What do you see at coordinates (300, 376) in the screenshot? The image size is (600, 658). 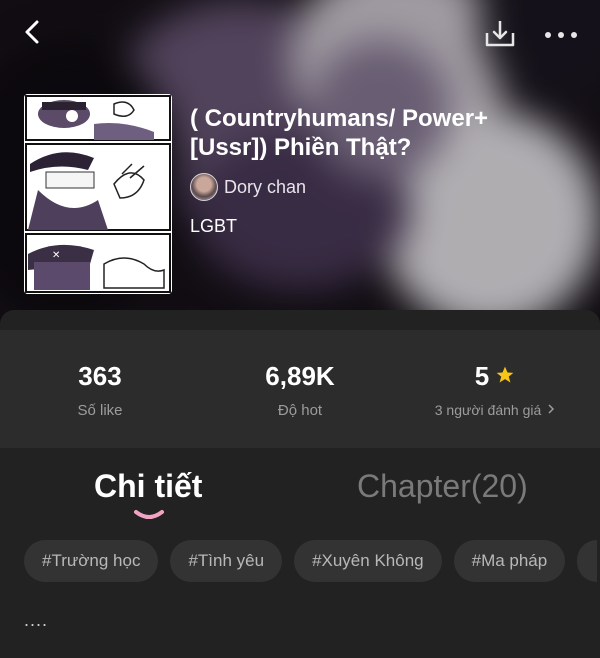 I see `hot-count: 6,89K` at bounding box center [300, 376].